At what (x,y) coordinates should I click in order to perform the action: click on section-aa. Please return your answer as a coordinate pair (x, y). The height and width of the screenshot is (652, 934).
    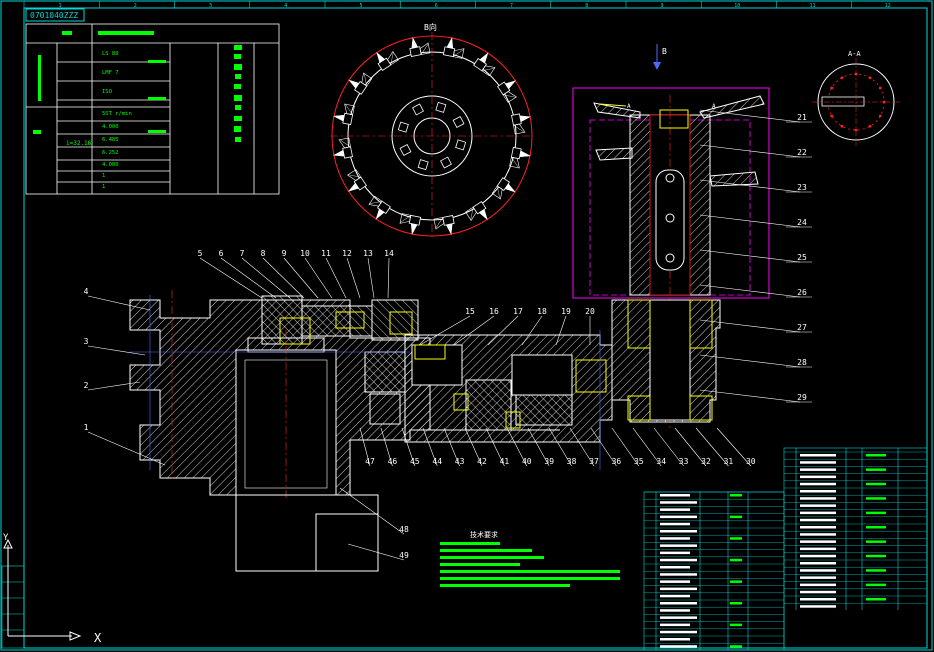
    Looking at the image, I should click on (856, 102).